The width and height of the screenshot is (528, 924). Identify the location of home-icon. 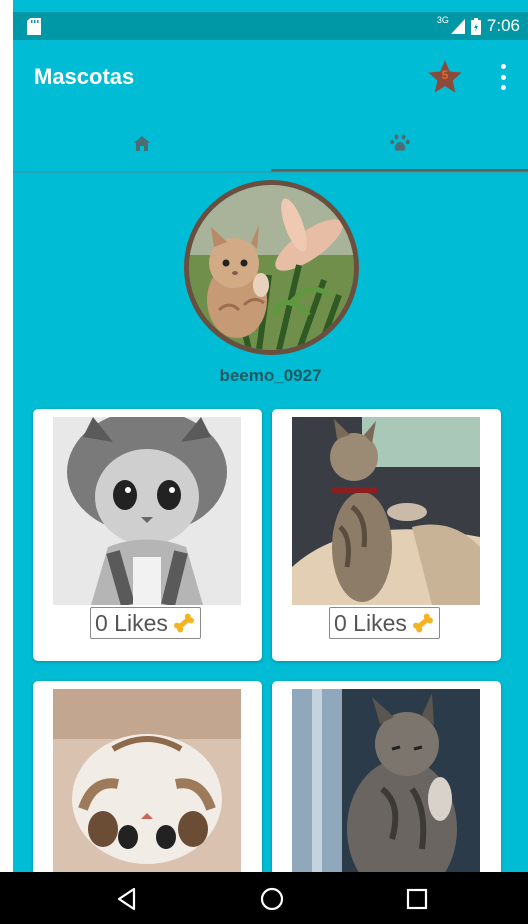
(142, 143).